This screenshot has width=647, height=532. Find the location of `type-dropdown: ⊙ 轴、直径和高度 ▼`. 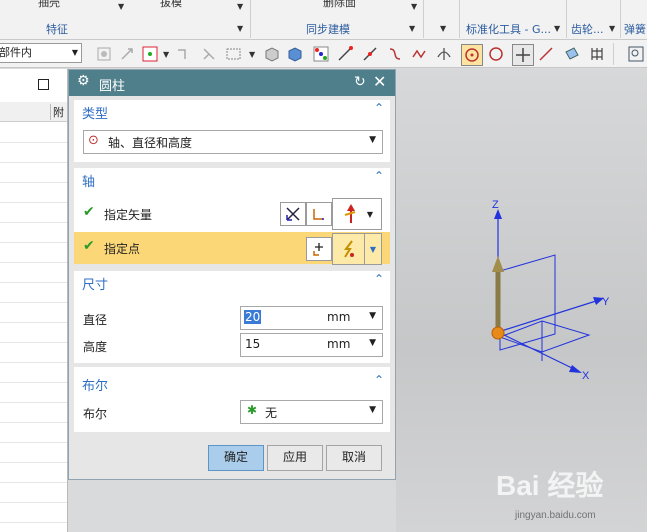

type-dropdown: ⊙ 轴、直径和高度 ▼ is located at coordinates (233, 142).